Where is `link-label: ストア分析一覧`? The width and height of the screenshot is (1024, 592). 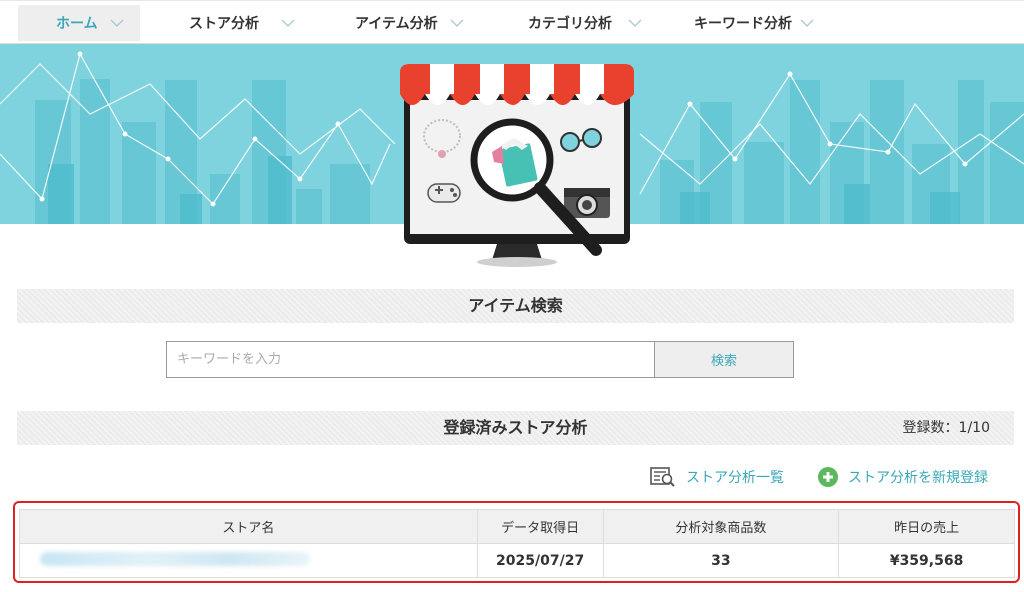
link-label: ストア分析一覧 is located at coordinates (735, 478).